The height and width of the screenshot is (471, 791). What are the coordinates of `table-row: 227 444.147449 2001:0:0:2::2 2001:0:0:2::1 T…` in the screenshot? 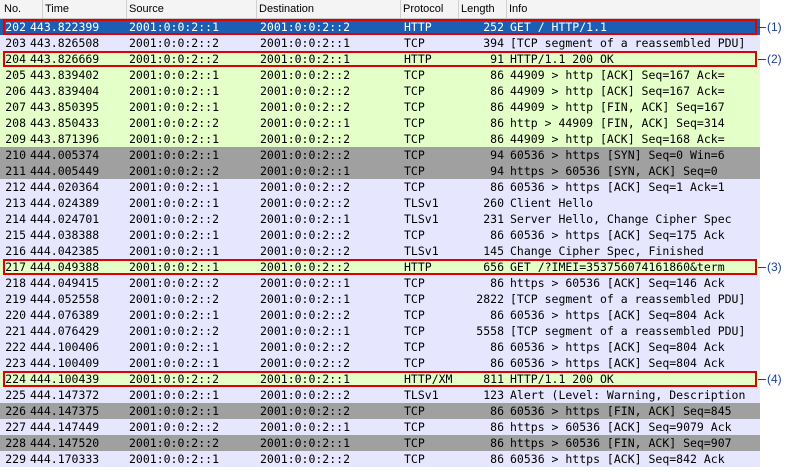 It's located at (380, 427).